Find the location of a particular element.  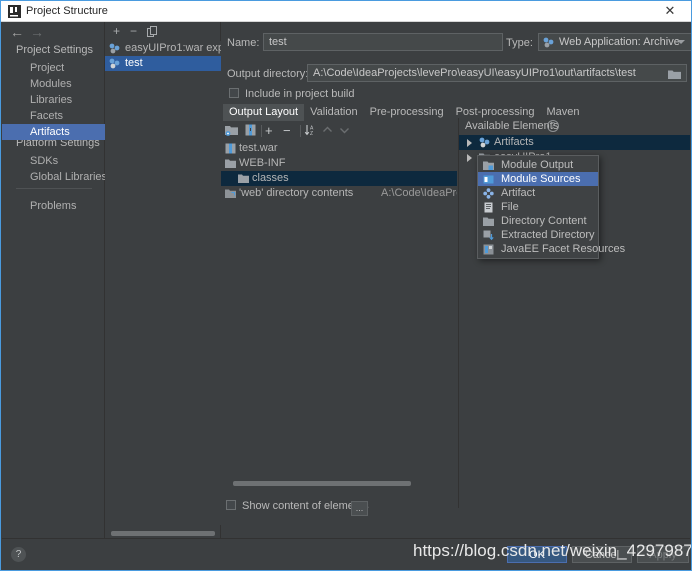

menu-item-file: File is located at coordinates (538, 207).